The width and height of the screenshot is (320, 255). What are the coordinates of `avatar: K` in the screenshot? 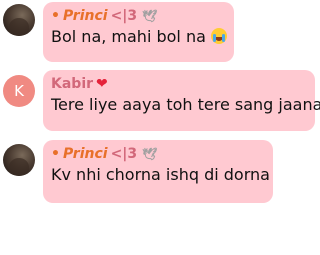 It's located at (19, 91).